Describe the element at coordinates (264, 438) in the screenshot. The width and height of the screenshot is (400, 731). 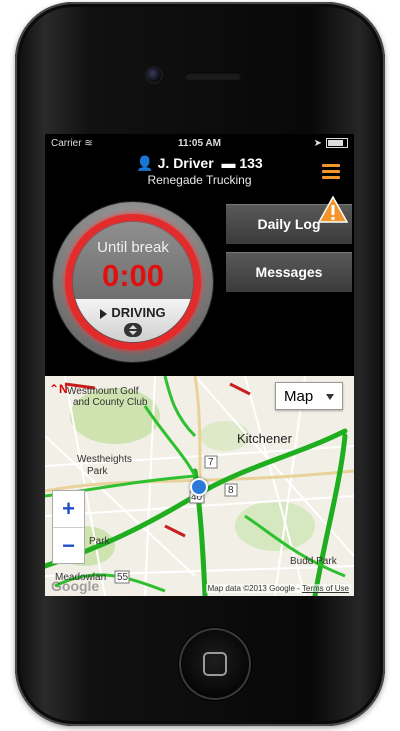
I see `map-label-city: Kitchener` at that location.